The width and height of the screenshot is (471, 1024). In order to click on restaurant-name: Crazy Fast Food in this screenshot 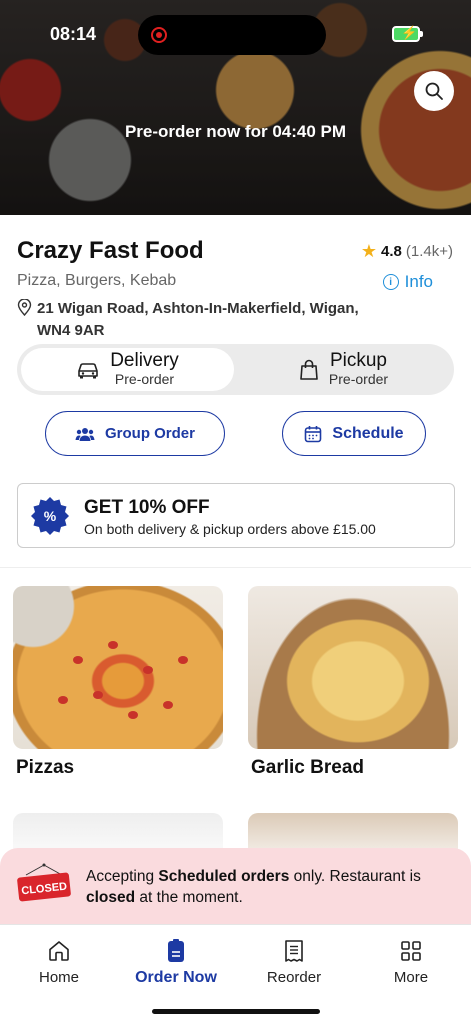, I will do `click(110, 250)`.